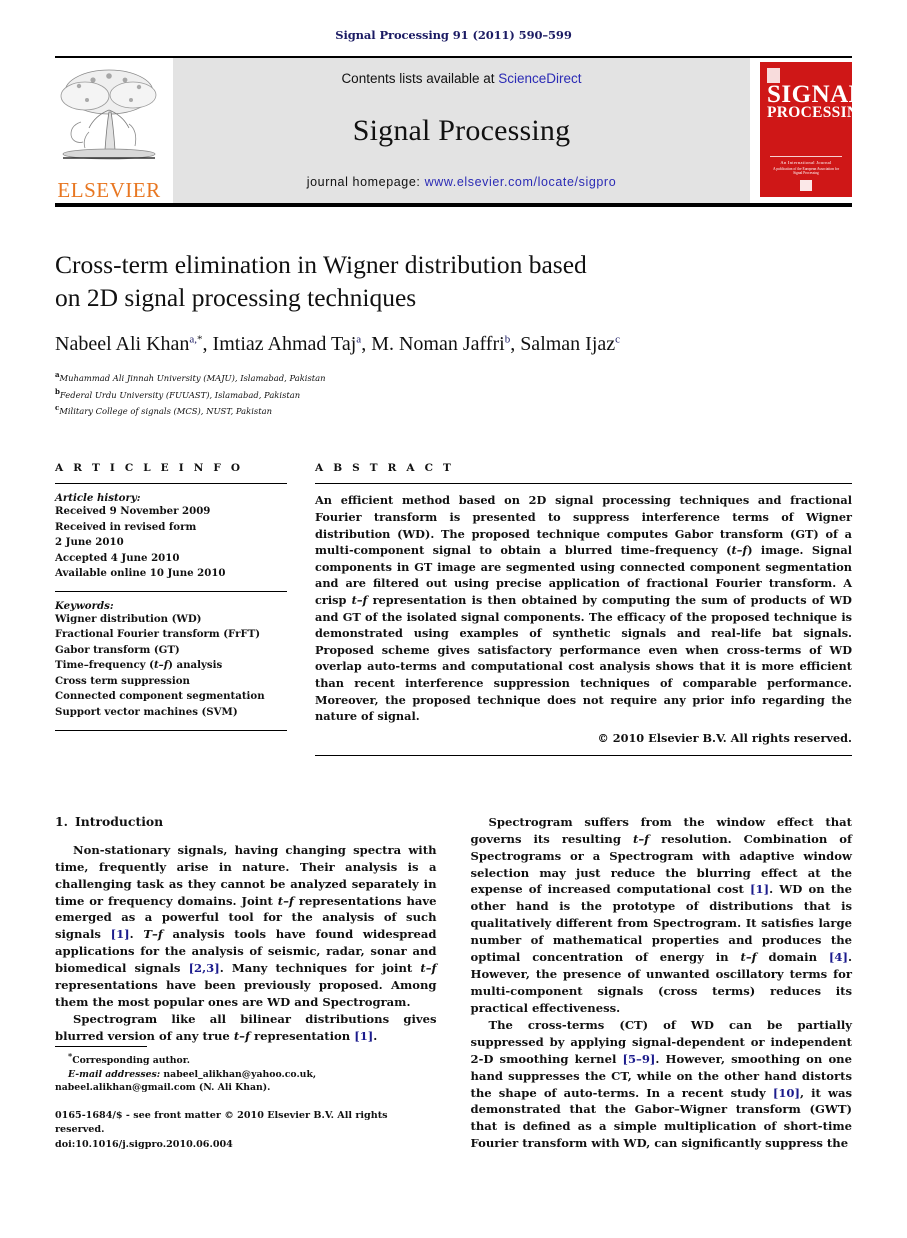 The image size is (907, 1238). What do you see at coordinates (162, 1087) in the screenshot?
I see `email-address-2: nabeel.alikhan@gmail.com (N. Ali Khan).` at bounding box center [162, 1087].